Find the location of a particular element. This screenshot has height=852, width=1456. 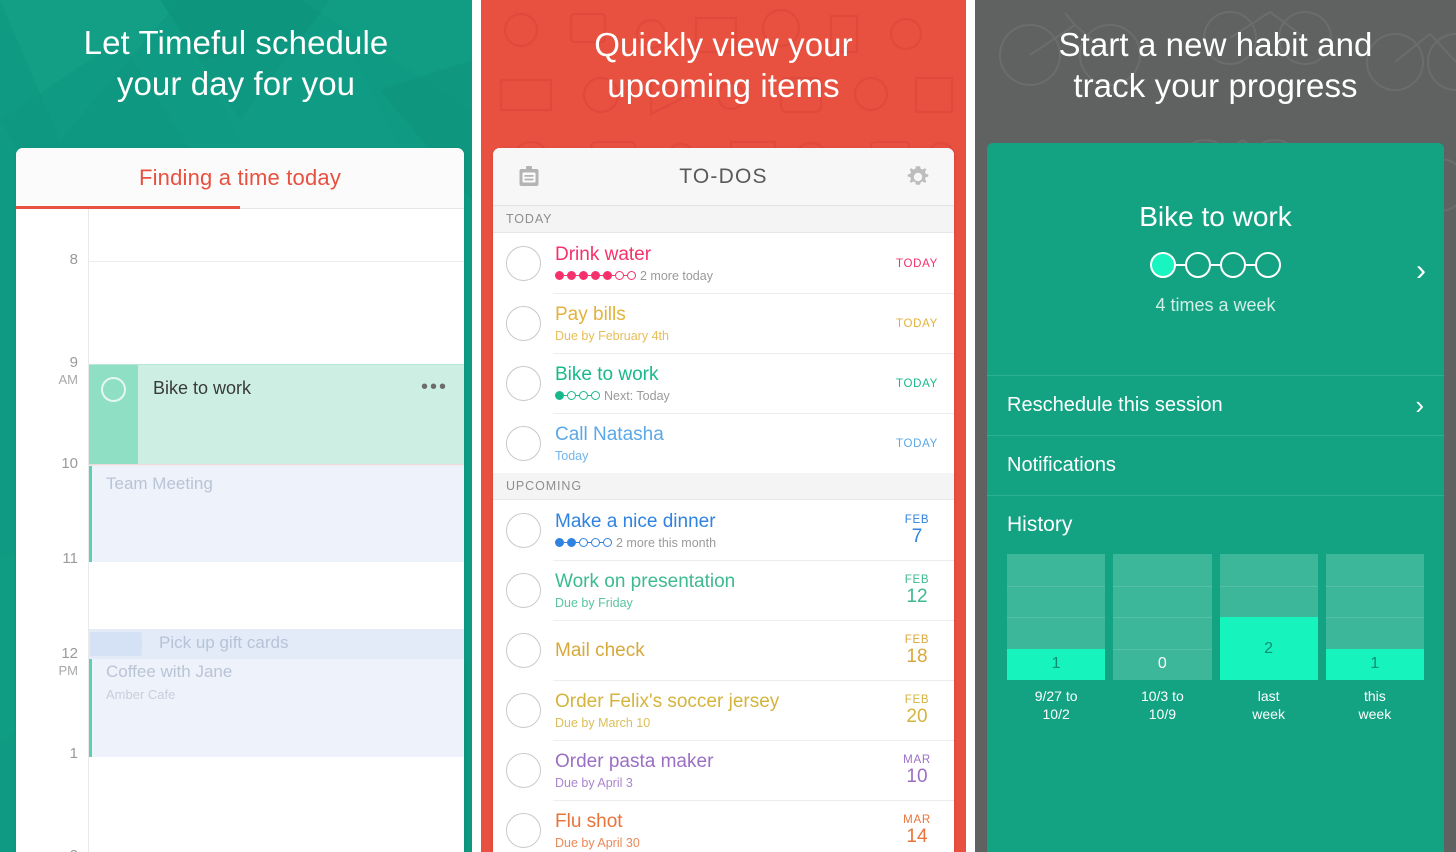

hour-label-2: 2 is located at coordinates (50, 849).